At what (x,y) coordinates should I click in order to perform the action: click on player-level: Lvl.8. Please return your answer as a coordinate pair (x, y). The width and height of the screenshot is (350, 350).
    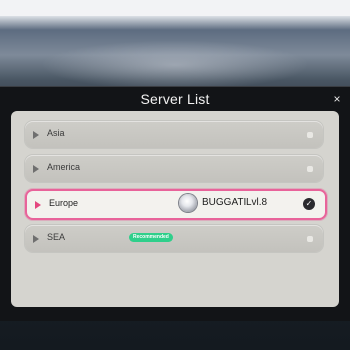
    Looking at the image, I should click on (257, 202).